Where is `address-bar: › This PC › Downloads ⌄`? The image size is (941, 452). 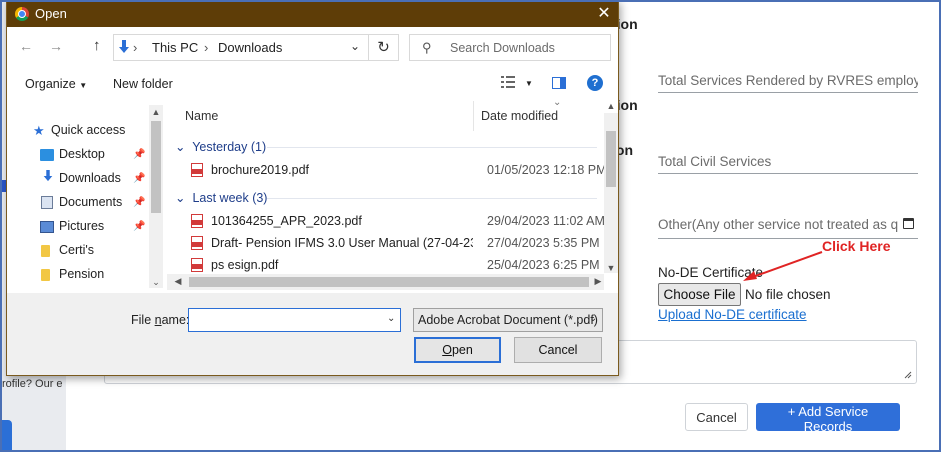 address-bar: › This PC › Downloads ⌄ is located at coordinates (241, 47).